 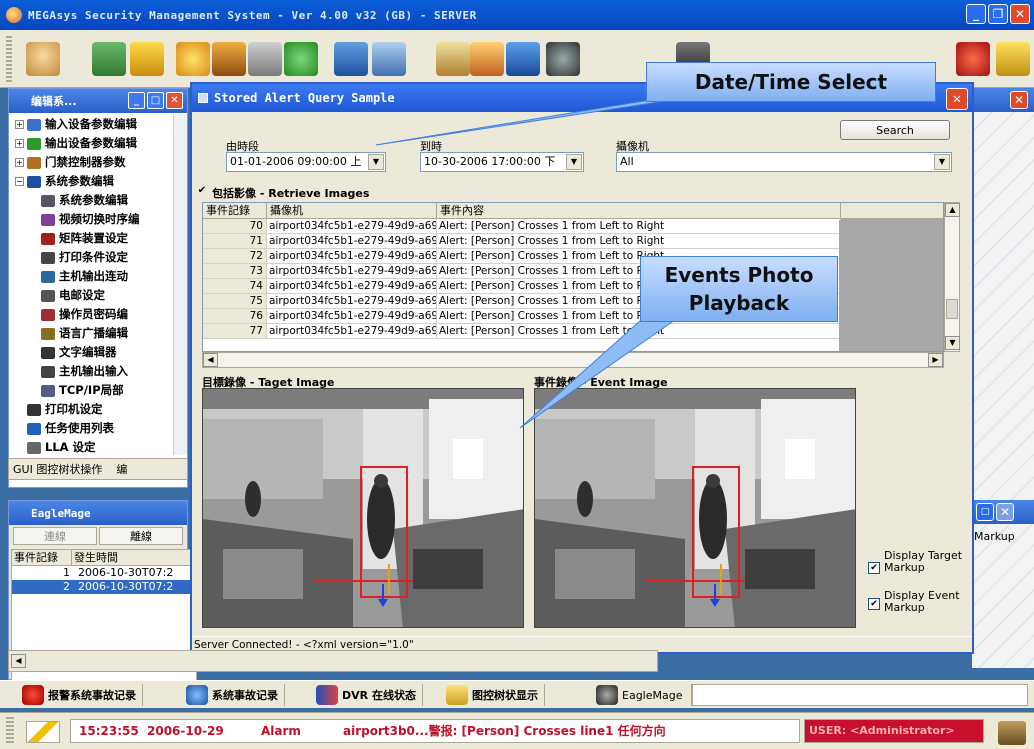 I want to click on tree-item-label: 系统参数编辑, so click(x=93, y=200).